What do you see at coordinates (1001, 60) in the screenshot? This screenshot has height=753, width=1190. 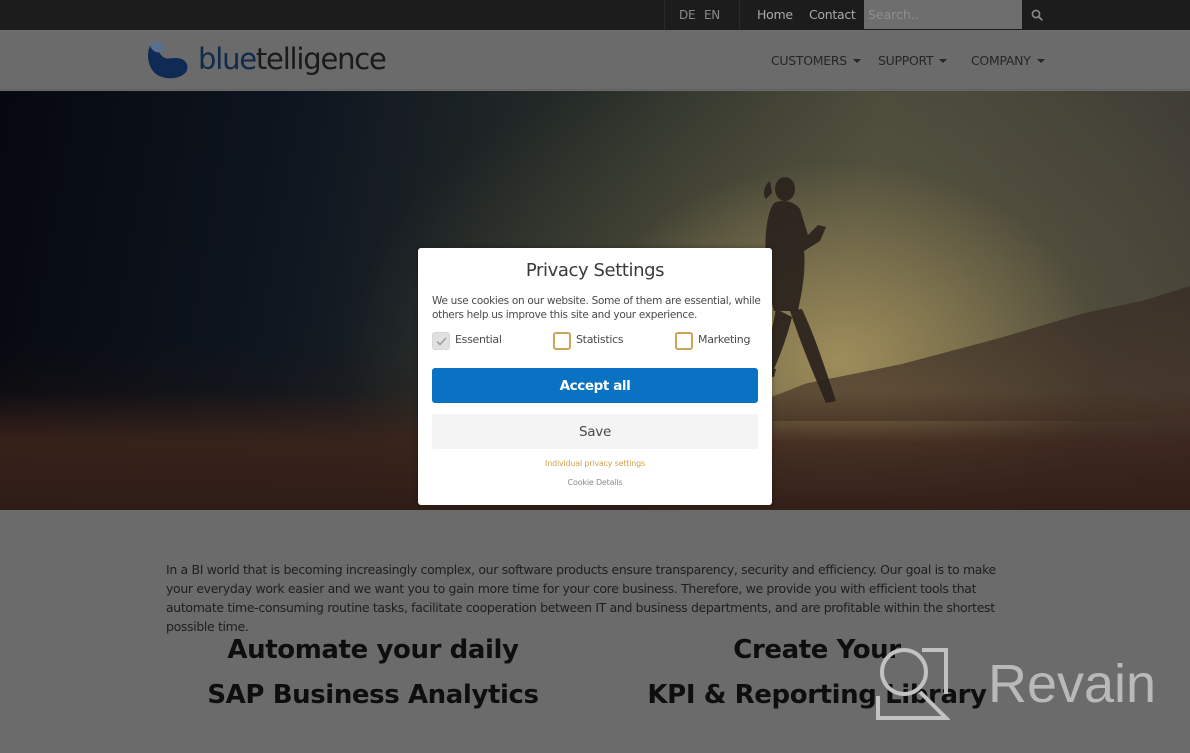 I see `nav-label: COMPANY` at bounding box center [1001, 60].